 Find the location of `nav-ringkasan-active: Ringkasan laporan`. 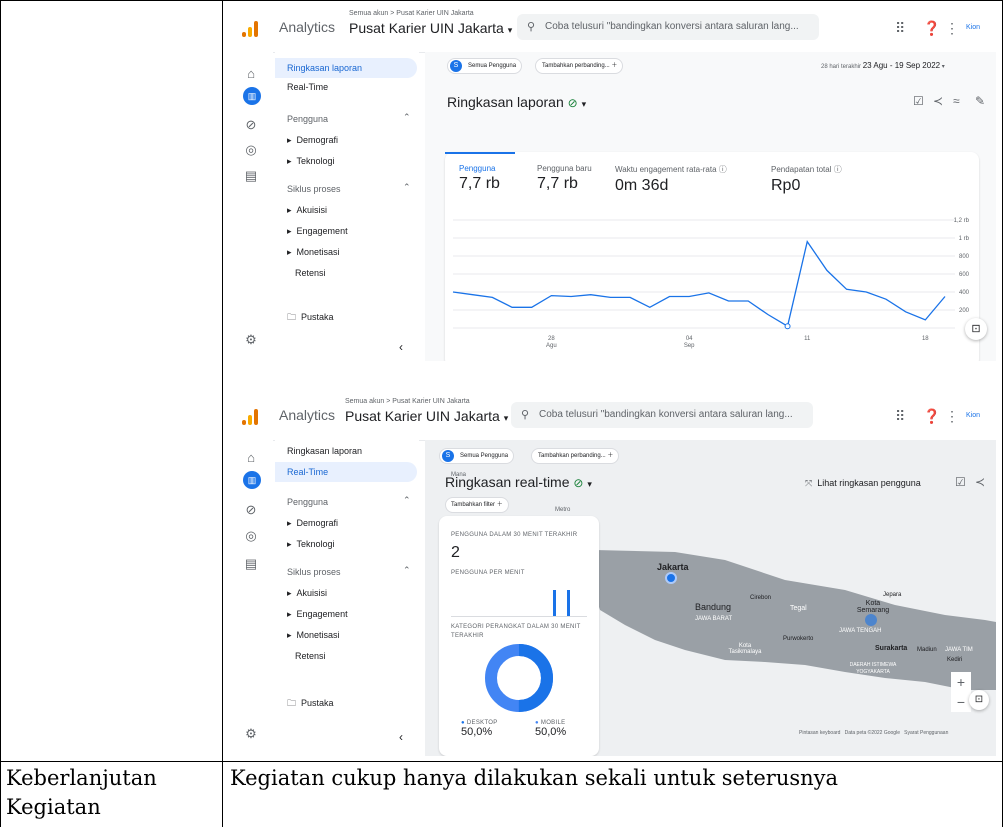

nav-ringkasan-active: Ringkasan laporan is located at coordinates (346, 68).